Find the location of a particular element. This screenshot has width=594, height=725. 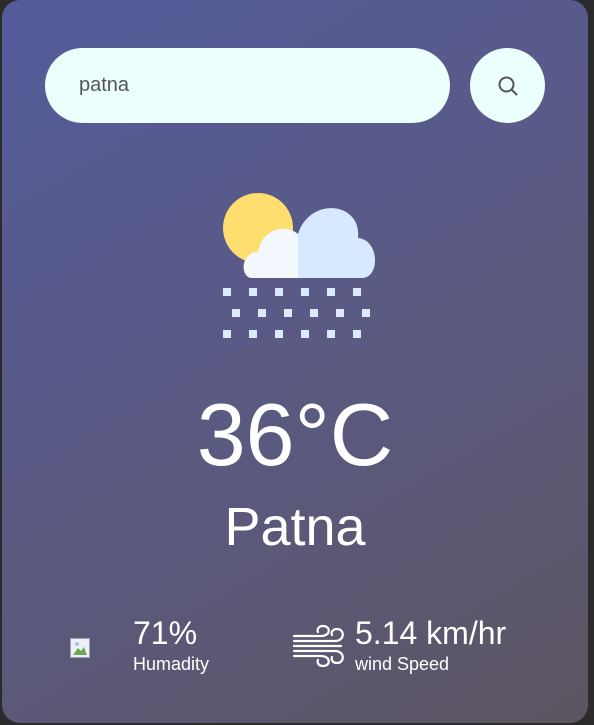

humidity-label: Humadity is located at coordinates (171, 664).